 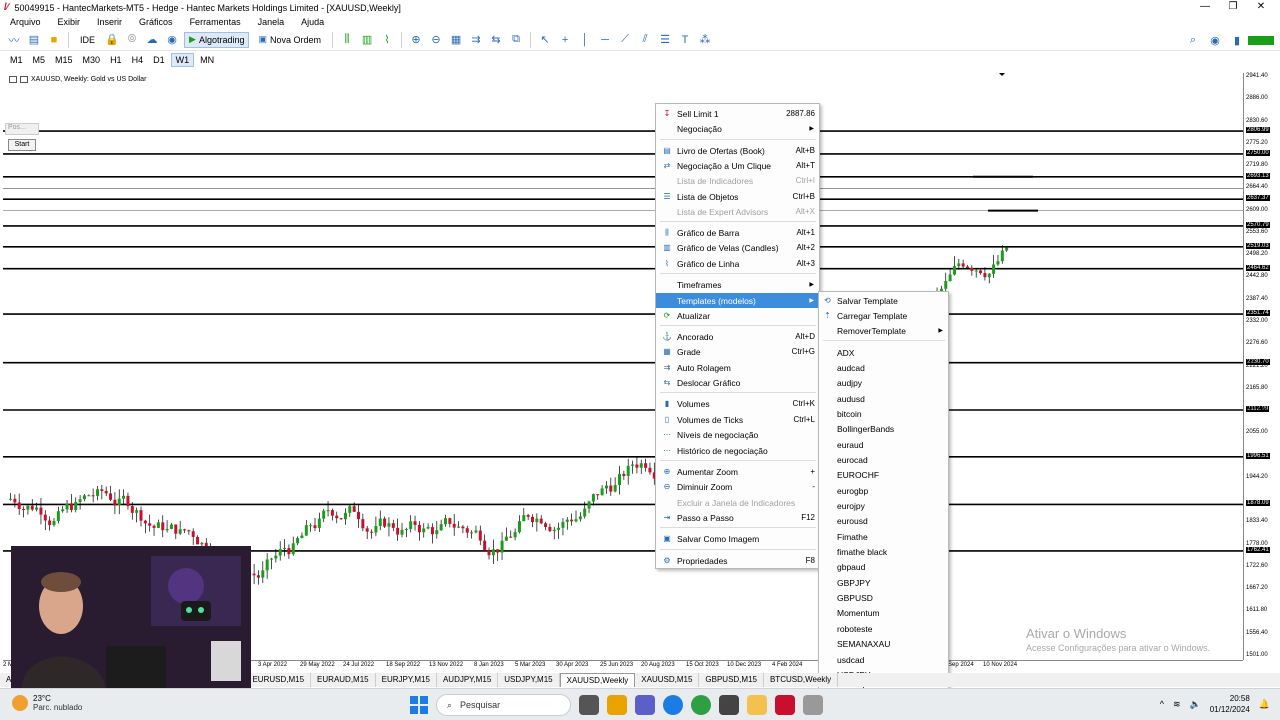 I want to click on menu-item-auto-rolagem: ⇉ Auto Rolagem, so click(x=737, y=367).